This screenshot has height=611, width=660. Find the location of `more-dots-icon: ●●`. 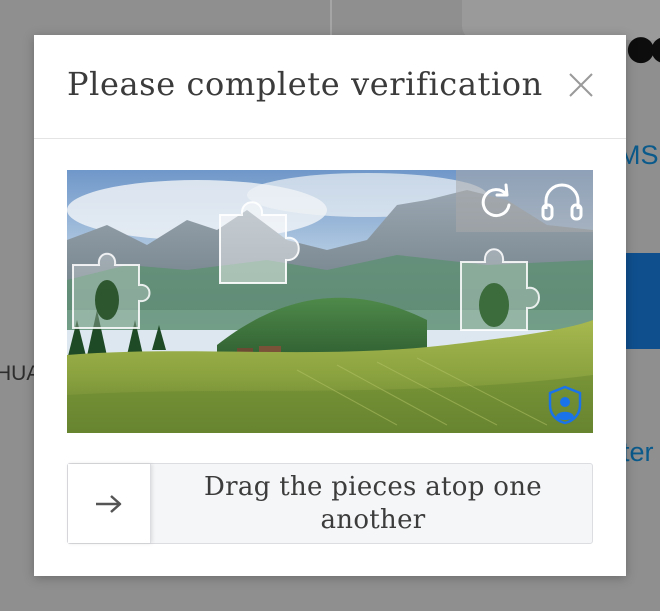

more-dots-icon: ●● is located at coordinates (643, 48).